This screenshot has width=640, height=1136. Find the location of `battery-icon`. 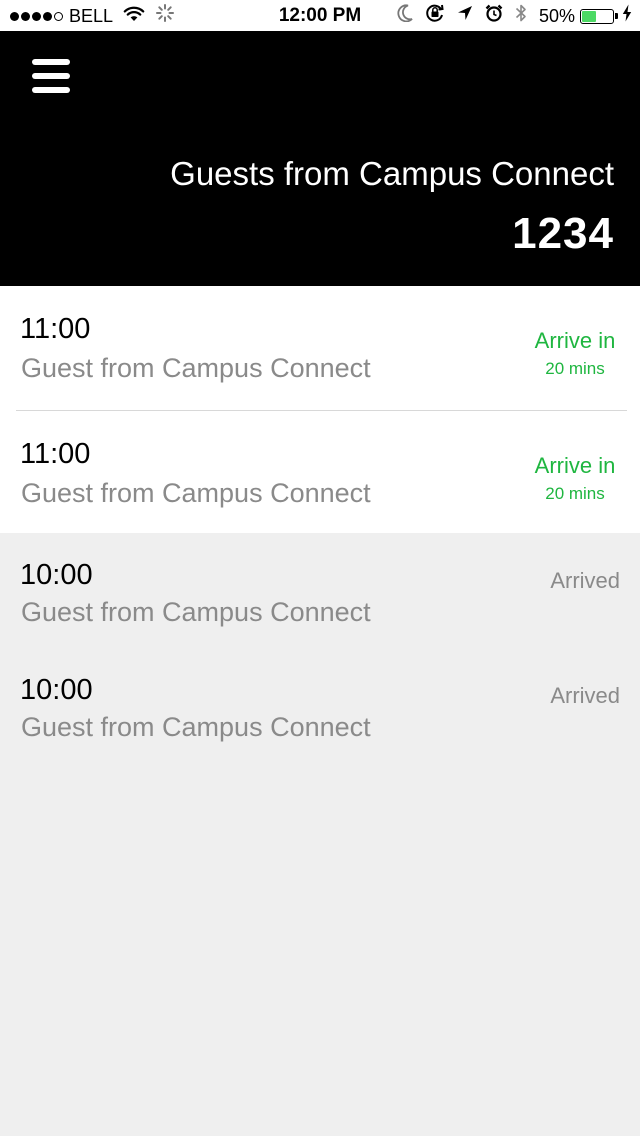

battery-icon is located at coordinates (597, 16).